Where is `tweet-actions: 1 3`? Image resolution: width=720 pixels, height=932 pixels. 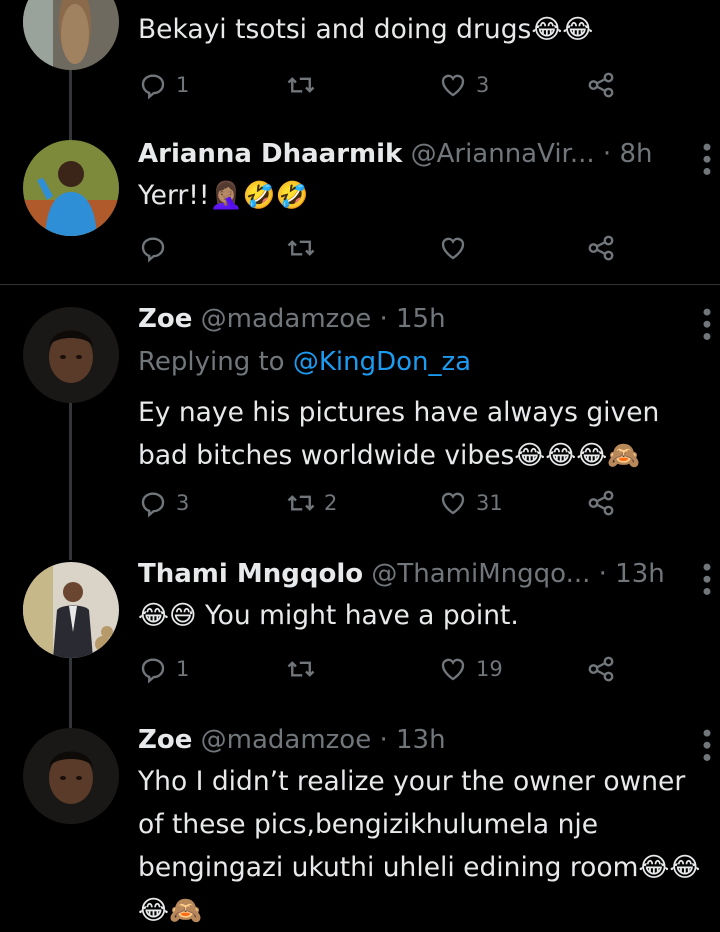
tweet-actions: 1 3 is located at coordinates (378, 85).